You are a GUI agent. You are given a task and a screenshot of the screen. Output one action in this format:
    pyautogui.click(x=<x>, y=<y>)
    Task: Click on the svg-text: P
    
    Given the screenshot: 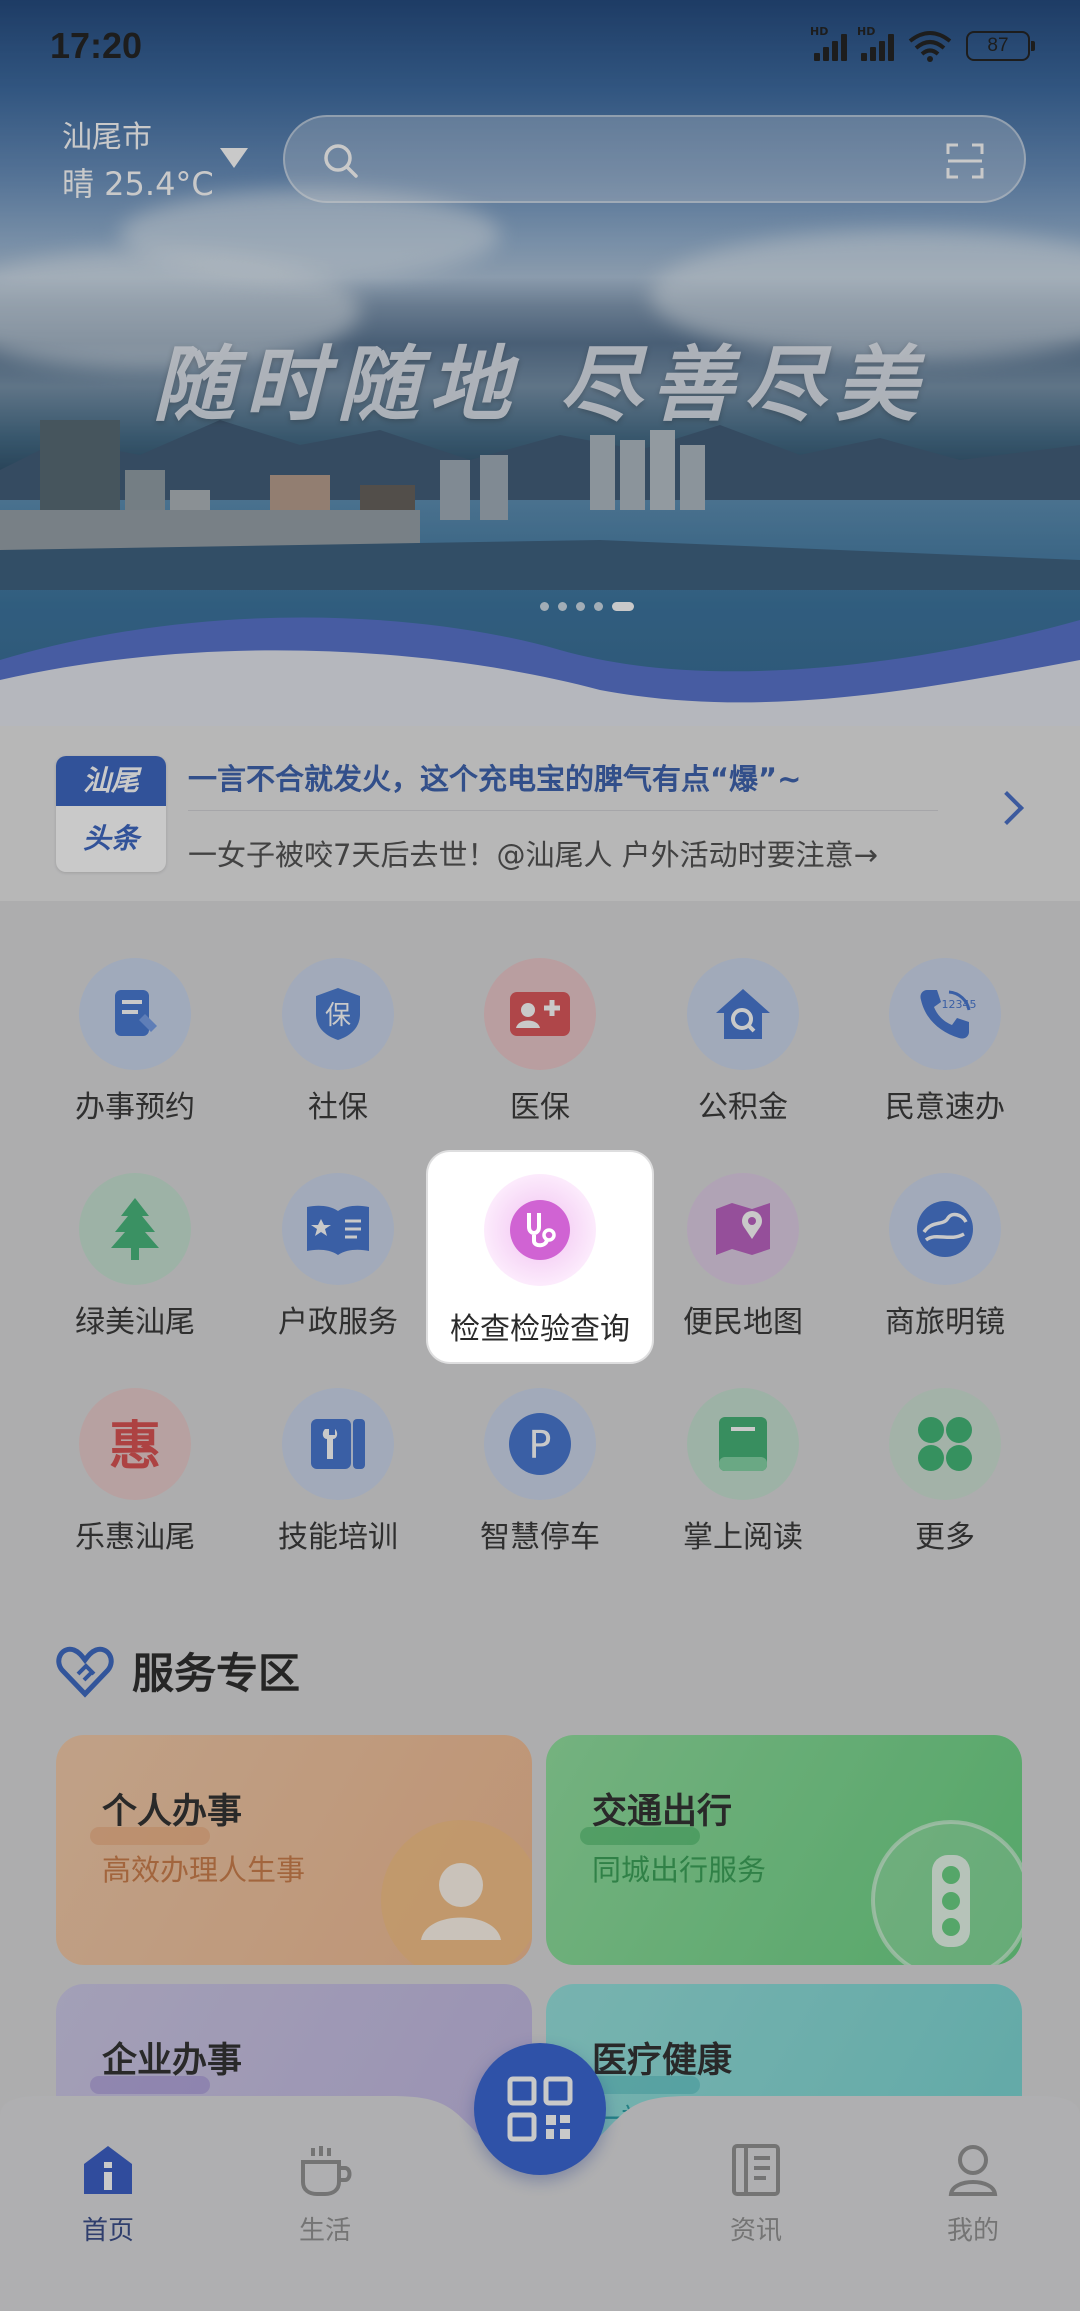 What is the action you would take?
    pyautogui.click(x=540, y=1445)
    